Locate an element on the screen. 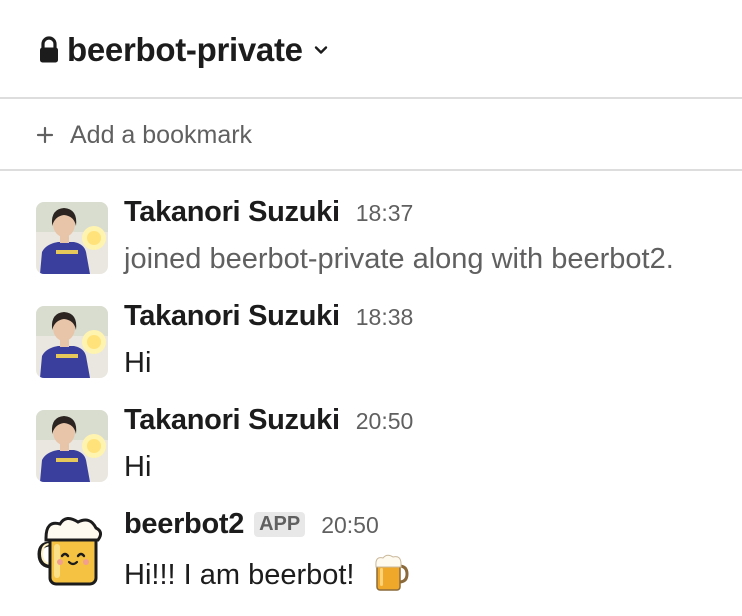  message-meta: Takanori Suzuki 18:37 is located at coordinates (268, 212).